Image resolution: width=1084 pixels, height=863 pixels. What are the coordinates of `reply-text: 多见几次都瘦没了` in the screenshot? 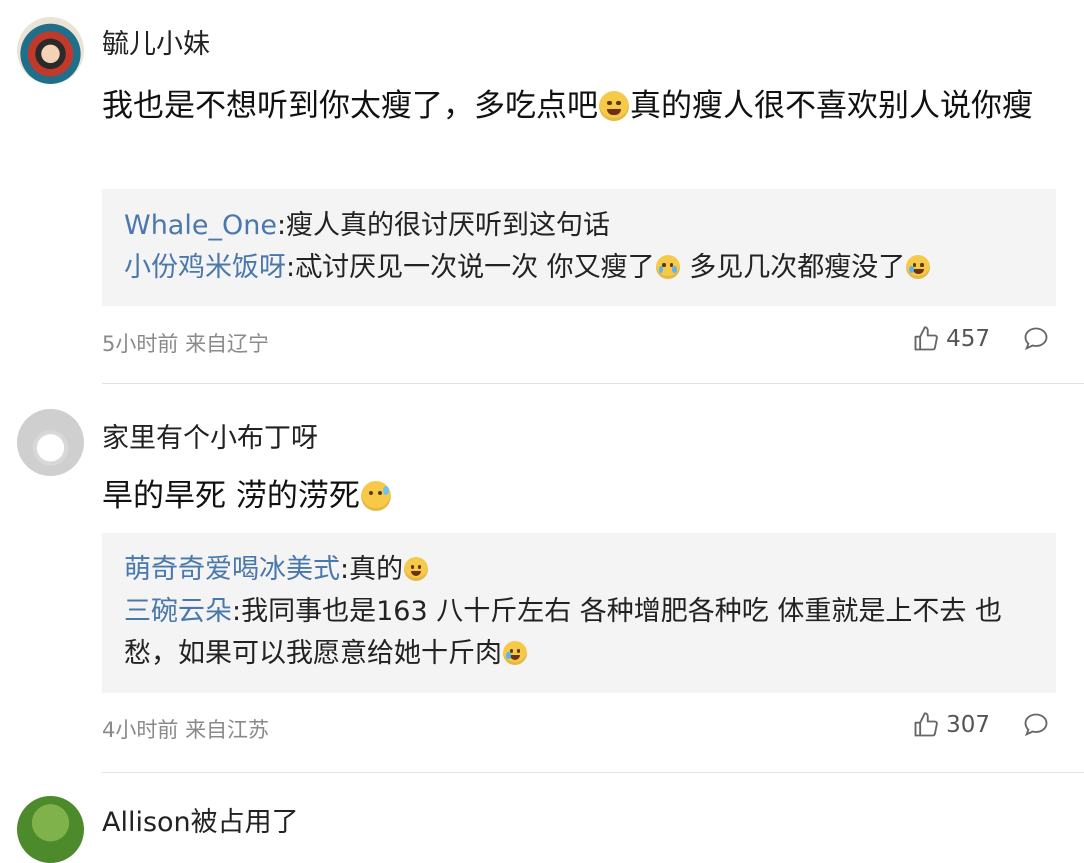 It's located at (793, 267).